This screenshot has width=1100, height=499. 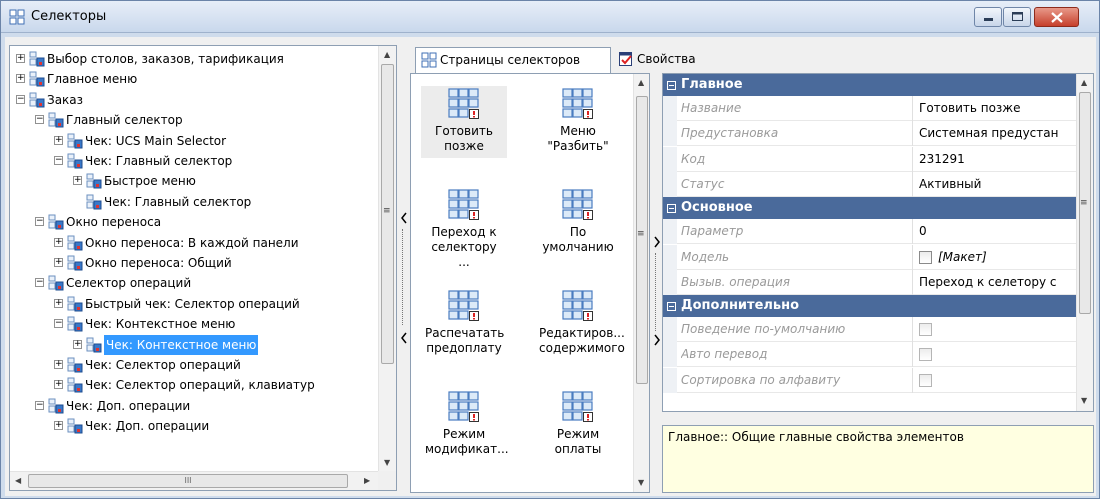 What do you see at coordinates (194, 141) in the screenshot?
I see `tree-item: + Чек: UCS Main Selector` at bounding box center [194, 141].